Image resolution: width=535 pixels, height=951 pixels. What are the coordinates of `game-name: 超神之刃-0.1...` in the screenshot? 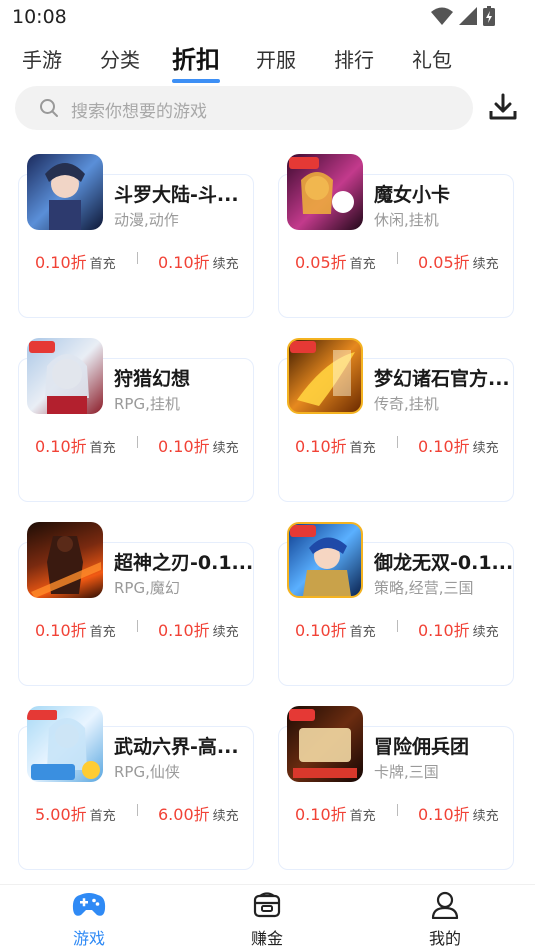 It's located at (184, 563).